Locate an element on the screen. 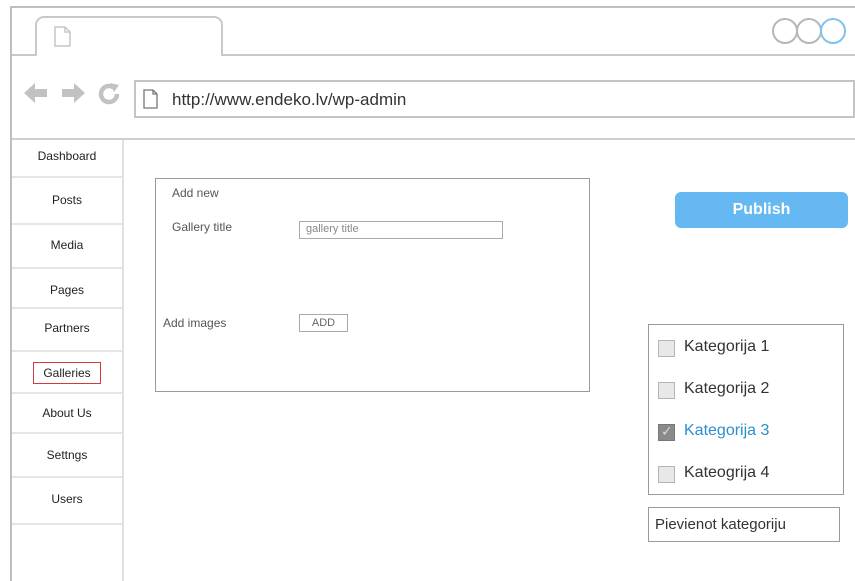 The image size is (855, 581). sidebar-item-label: Settngs is located at coordinates (67, 455).